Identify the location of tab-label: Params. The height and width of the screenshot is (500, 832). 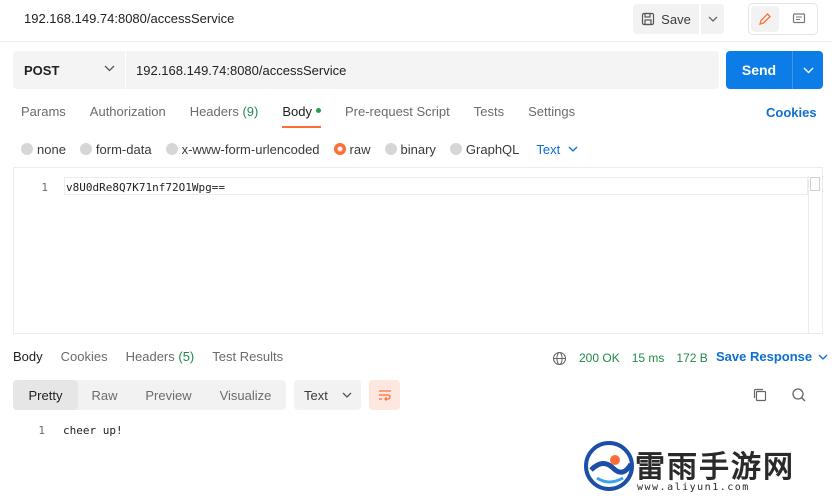
(43, 111).